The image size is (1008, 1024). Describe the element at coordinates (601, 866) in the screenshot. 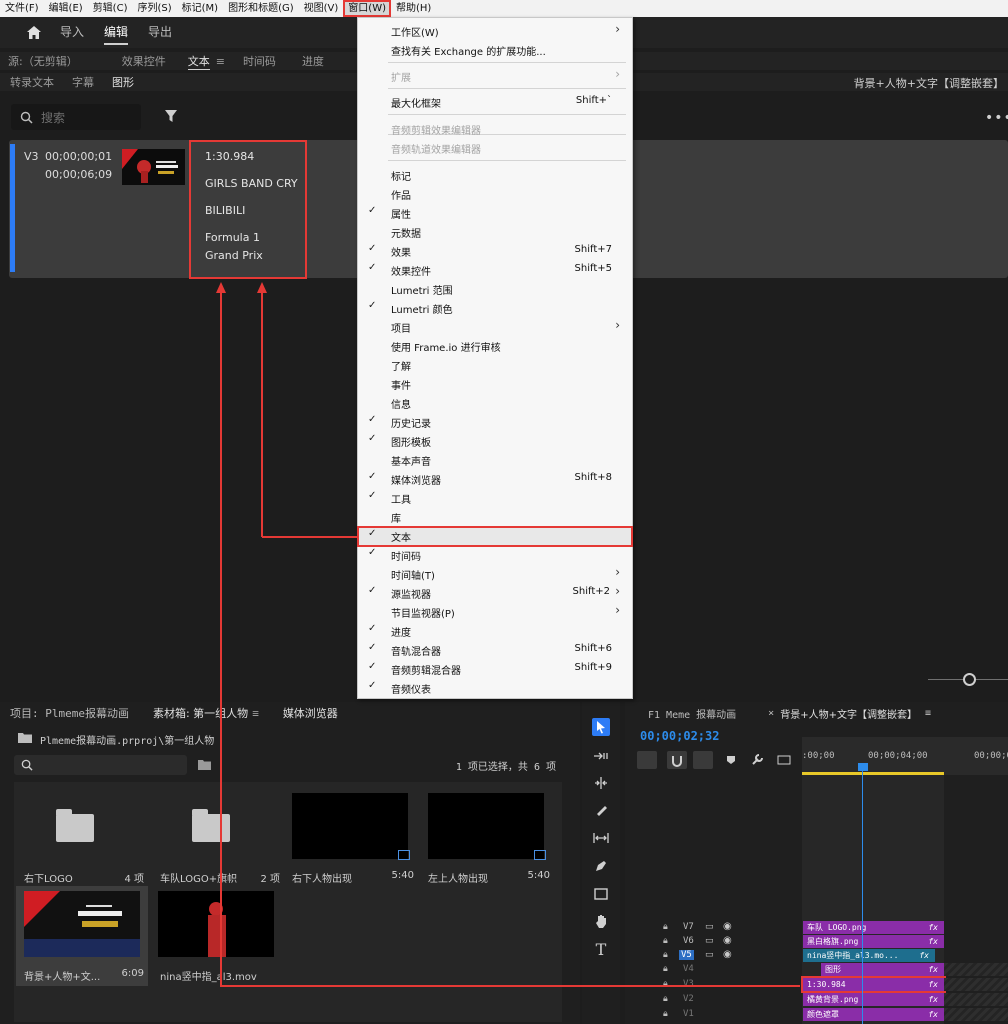

I see `pen-tool-icon` at that location.